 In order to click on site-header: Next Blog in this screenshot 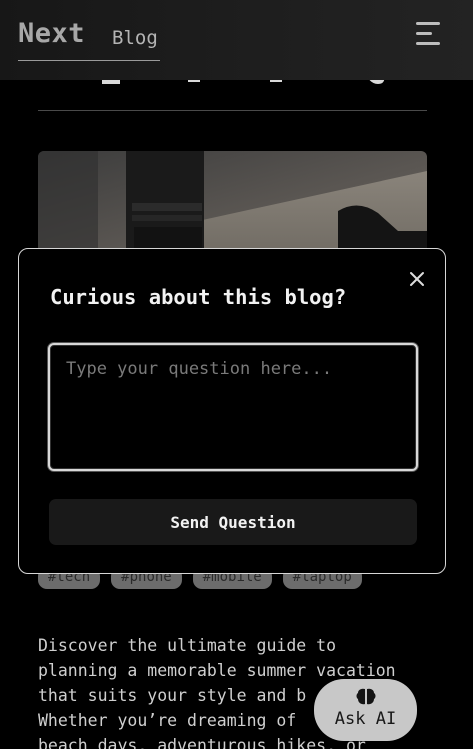, I will do `click(236, 40)`.